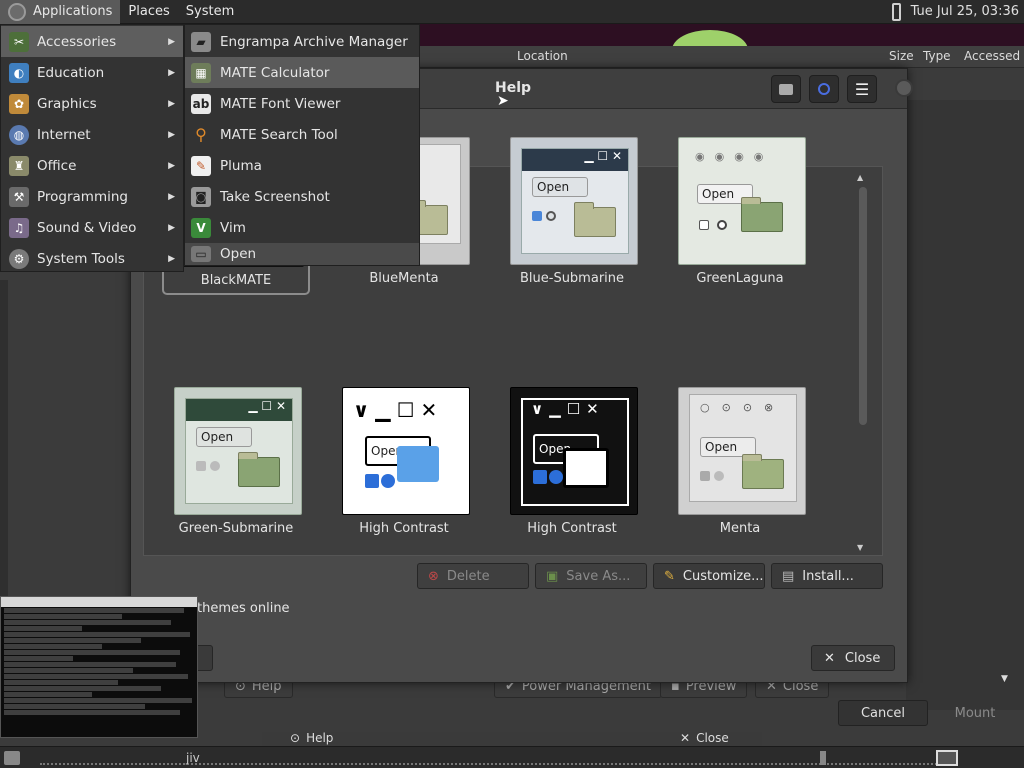  I want to click on taskbar-separator, so click(490, 764).